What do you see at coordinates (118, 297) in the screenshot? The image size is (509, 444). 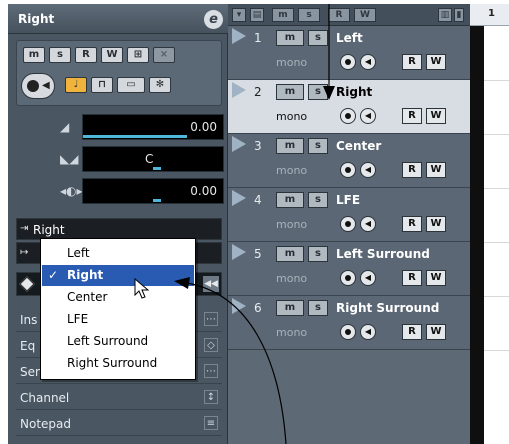 I see `menu-item-center: Center` at bounding box center [118, 297].